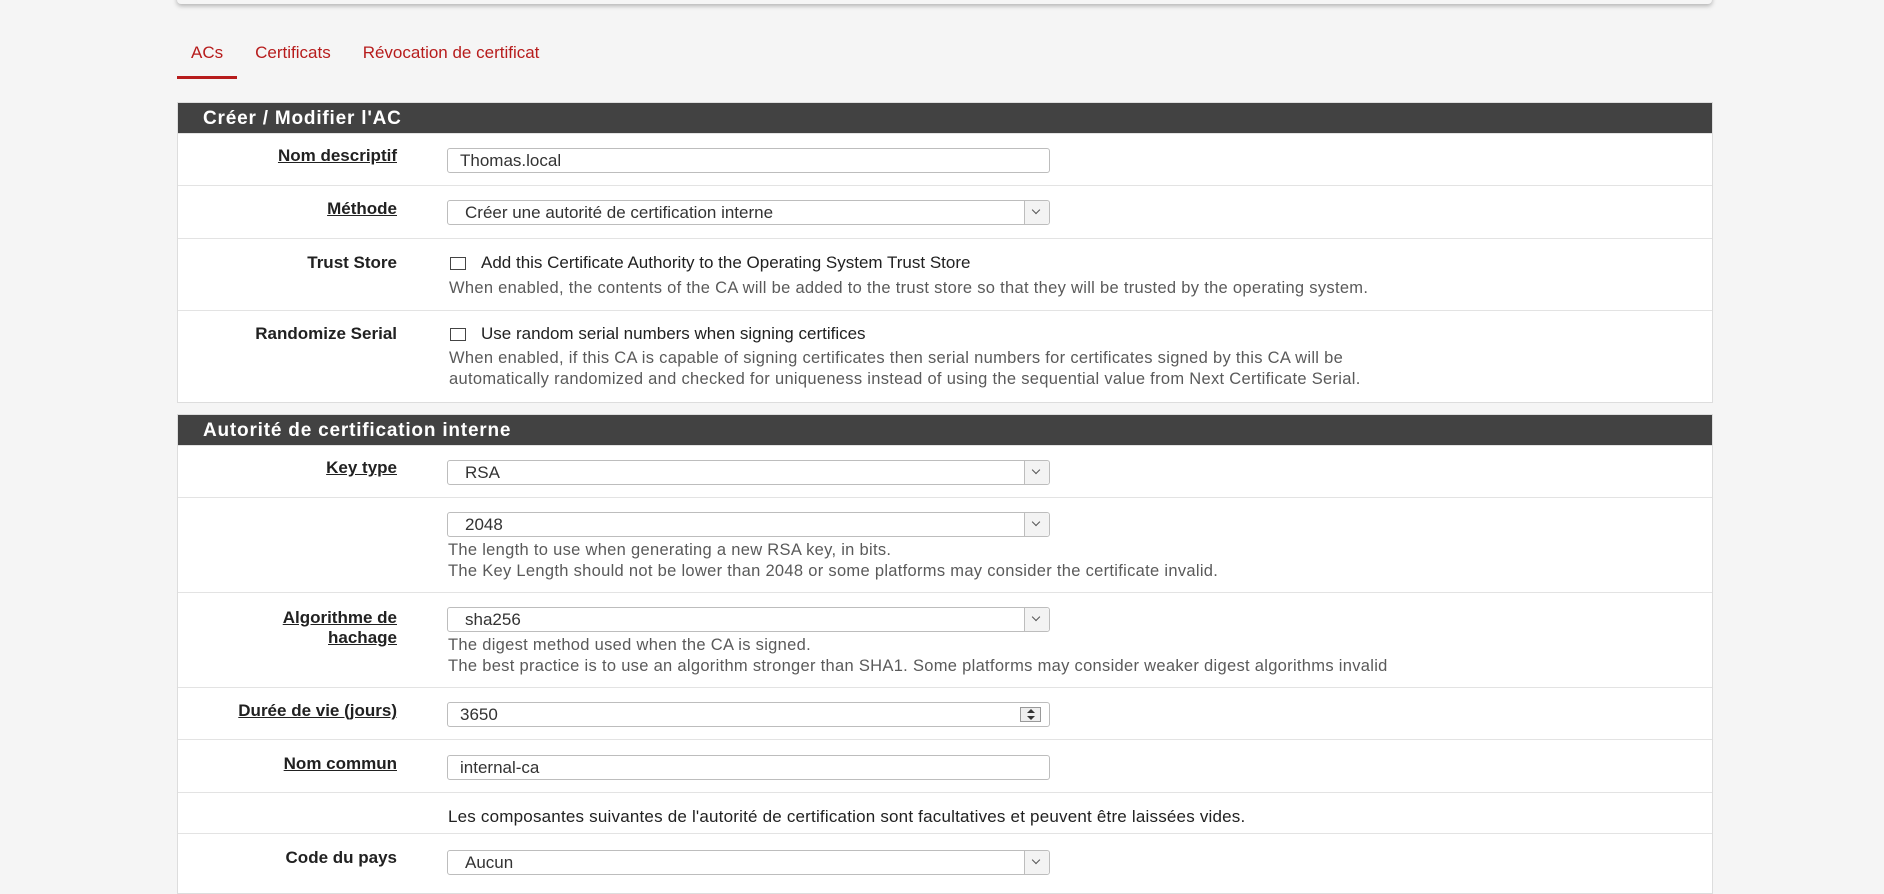 This screenshot has height=894, width=1884. I want to click on randomize-serial-label: Randomize Serial, so click(326, 333).